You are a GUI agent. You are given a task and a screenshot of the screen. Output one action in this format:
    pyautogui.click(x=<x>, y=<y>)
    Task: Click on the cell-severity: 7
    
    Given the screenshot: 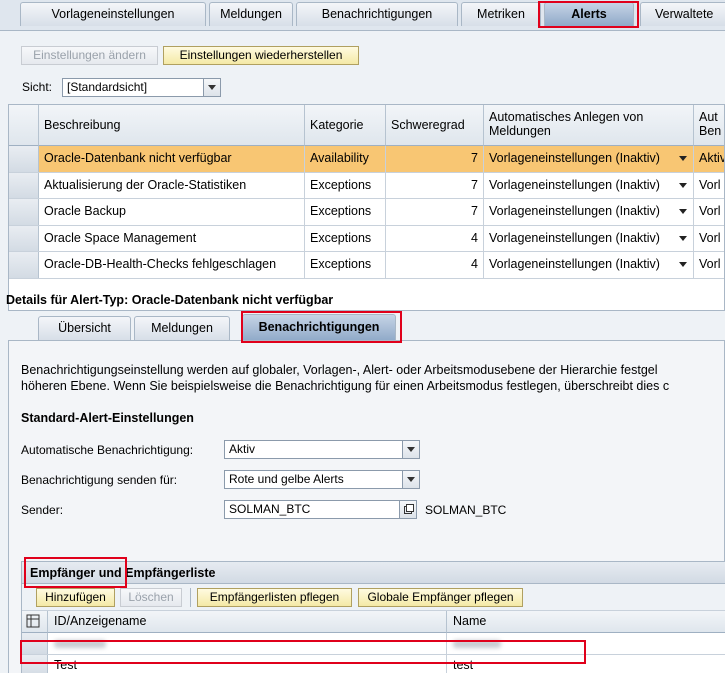 What is the action you would take?
    pyautogui.click(x=435, y=185)
    